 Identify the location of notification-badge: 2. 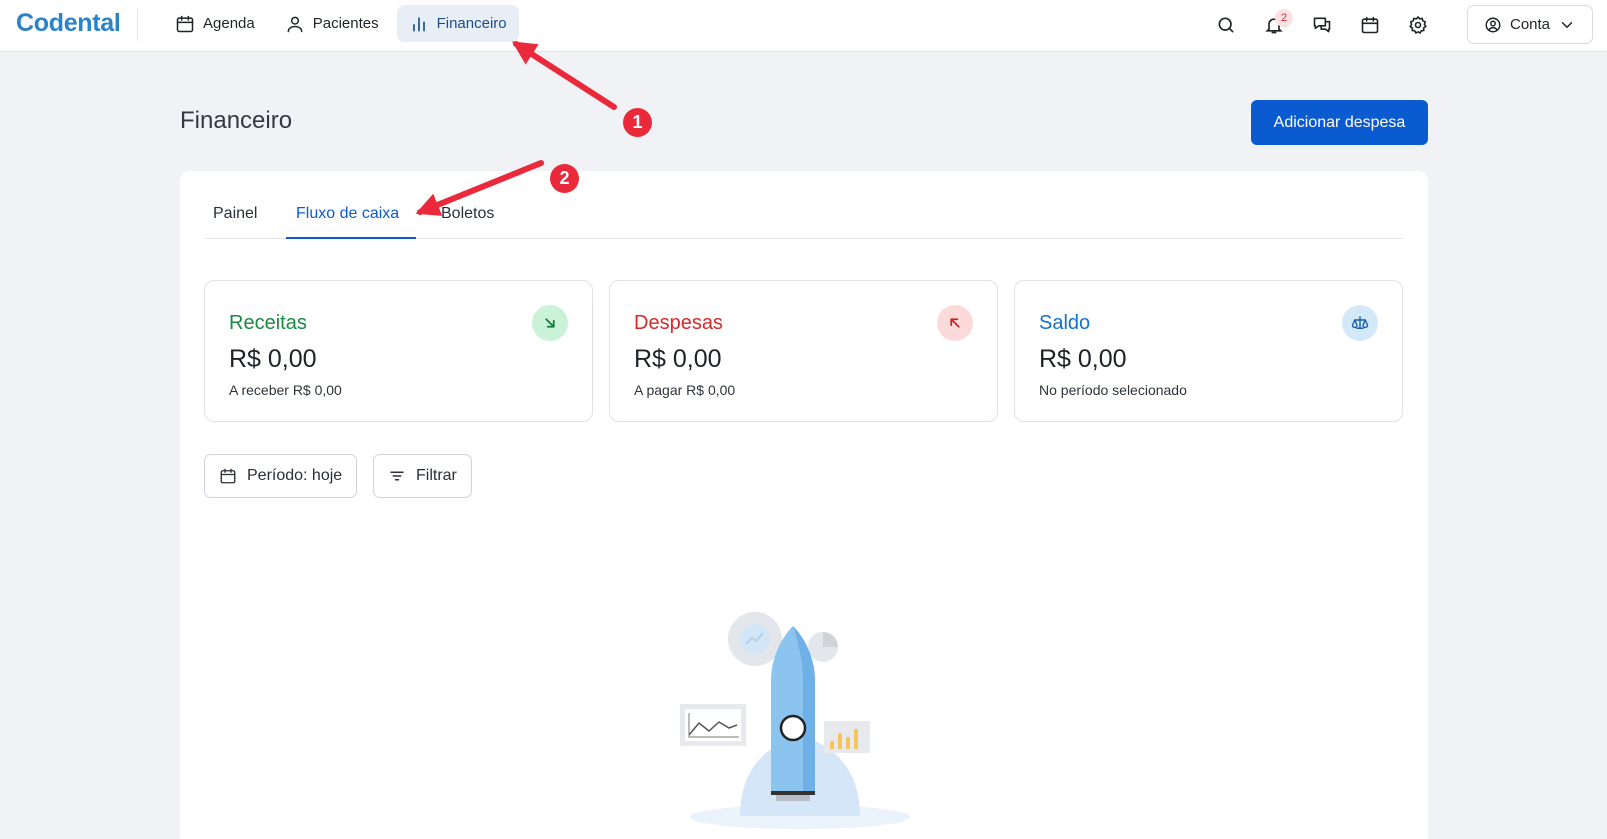
(1284, 18).